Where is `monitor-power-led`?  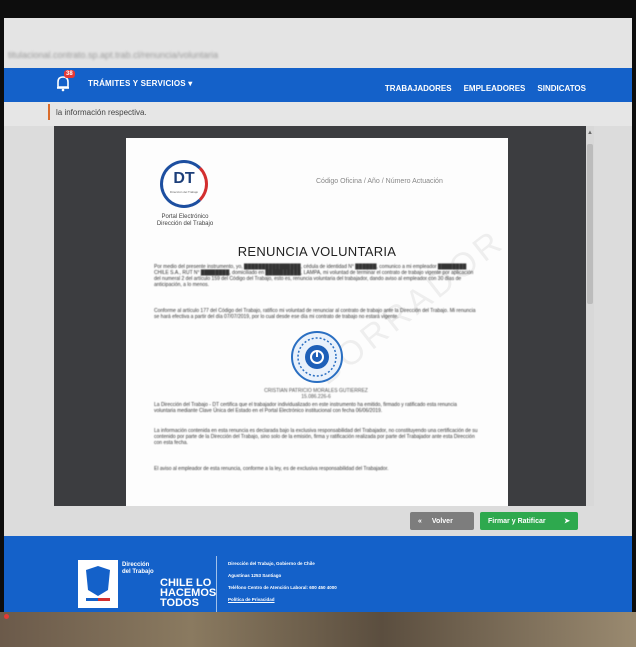 monitor-power-led is located at coordinates (6, 616).